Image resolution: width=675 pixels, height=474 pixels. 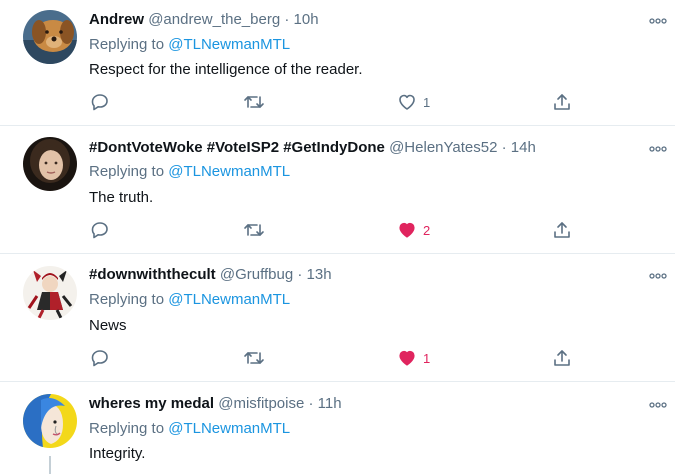 I want to click on like-button: 2, so click(x=413, y=230).